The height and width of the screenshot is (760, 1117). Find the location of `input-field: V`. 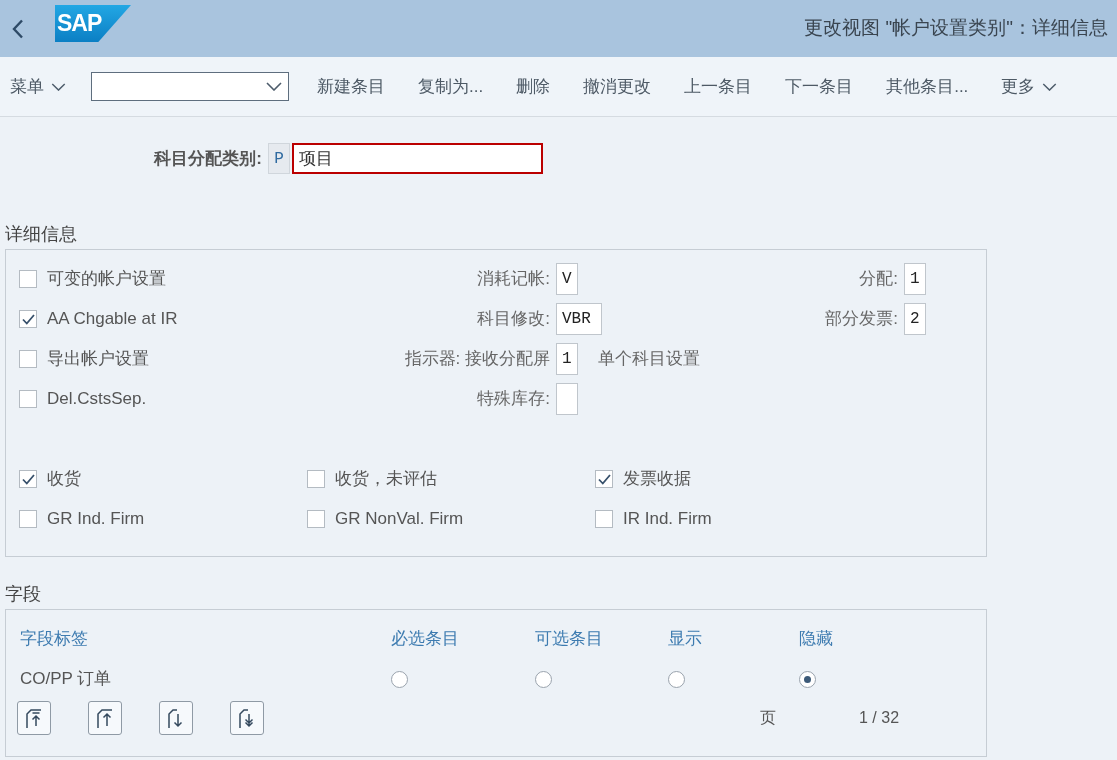

input-field: V is located at coordinates (567, 279).